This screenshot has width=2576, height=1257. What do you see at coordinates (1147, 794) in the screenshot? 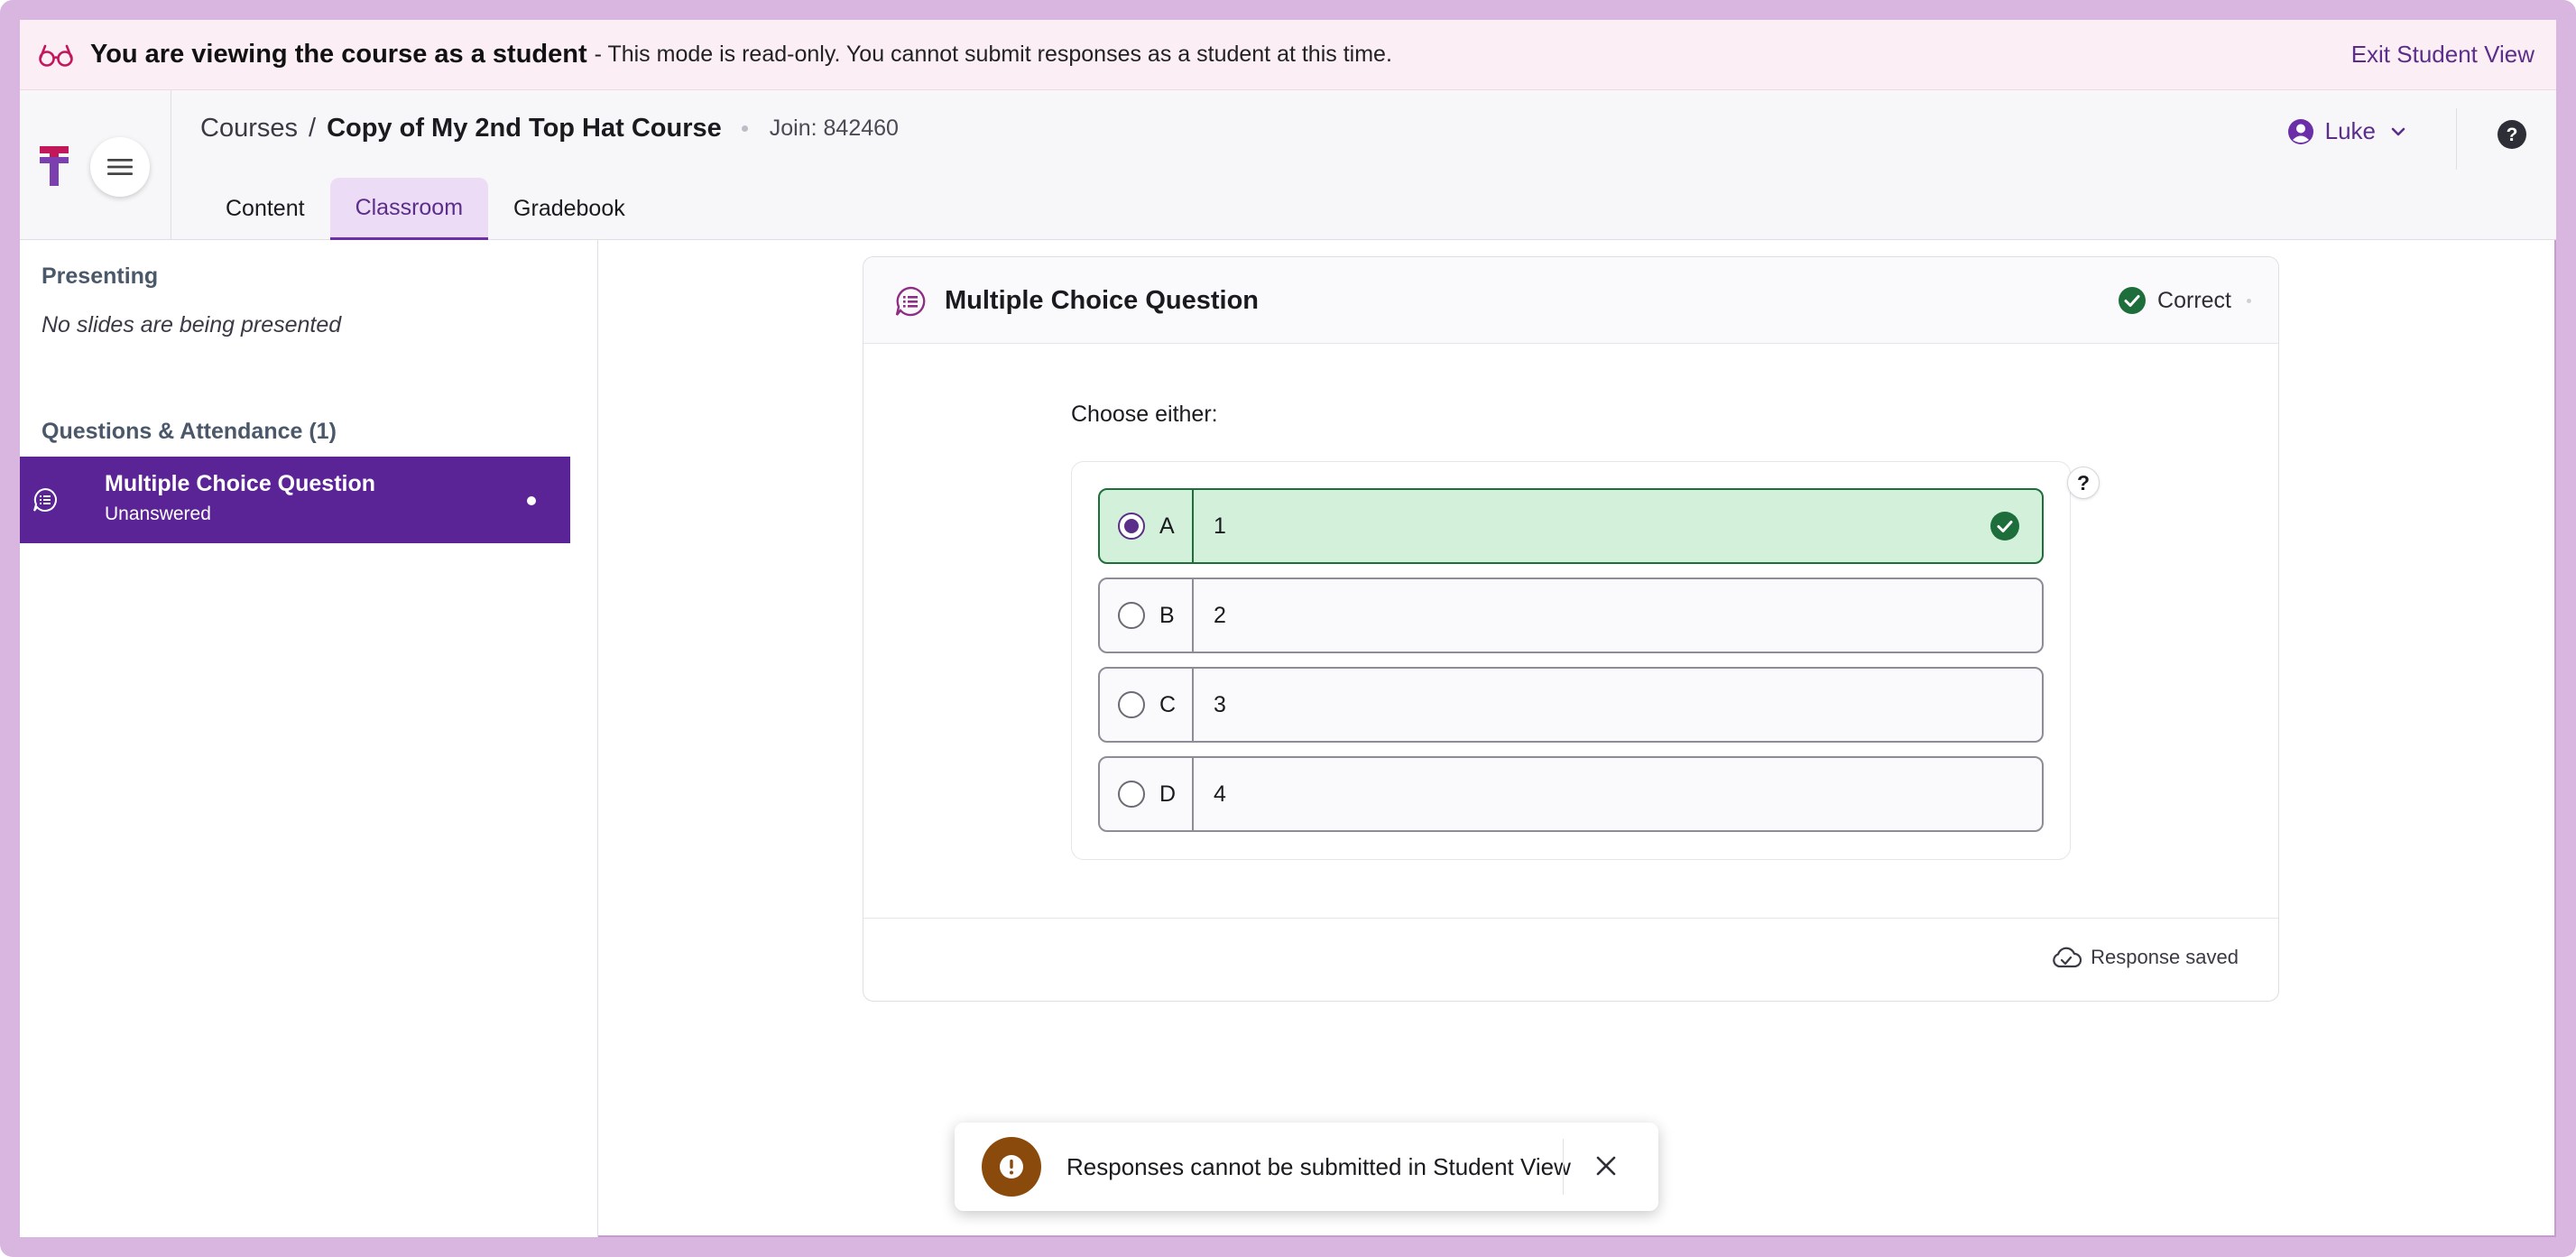
I see `answer-option-lead: D` at bounding box center [1147, 794].